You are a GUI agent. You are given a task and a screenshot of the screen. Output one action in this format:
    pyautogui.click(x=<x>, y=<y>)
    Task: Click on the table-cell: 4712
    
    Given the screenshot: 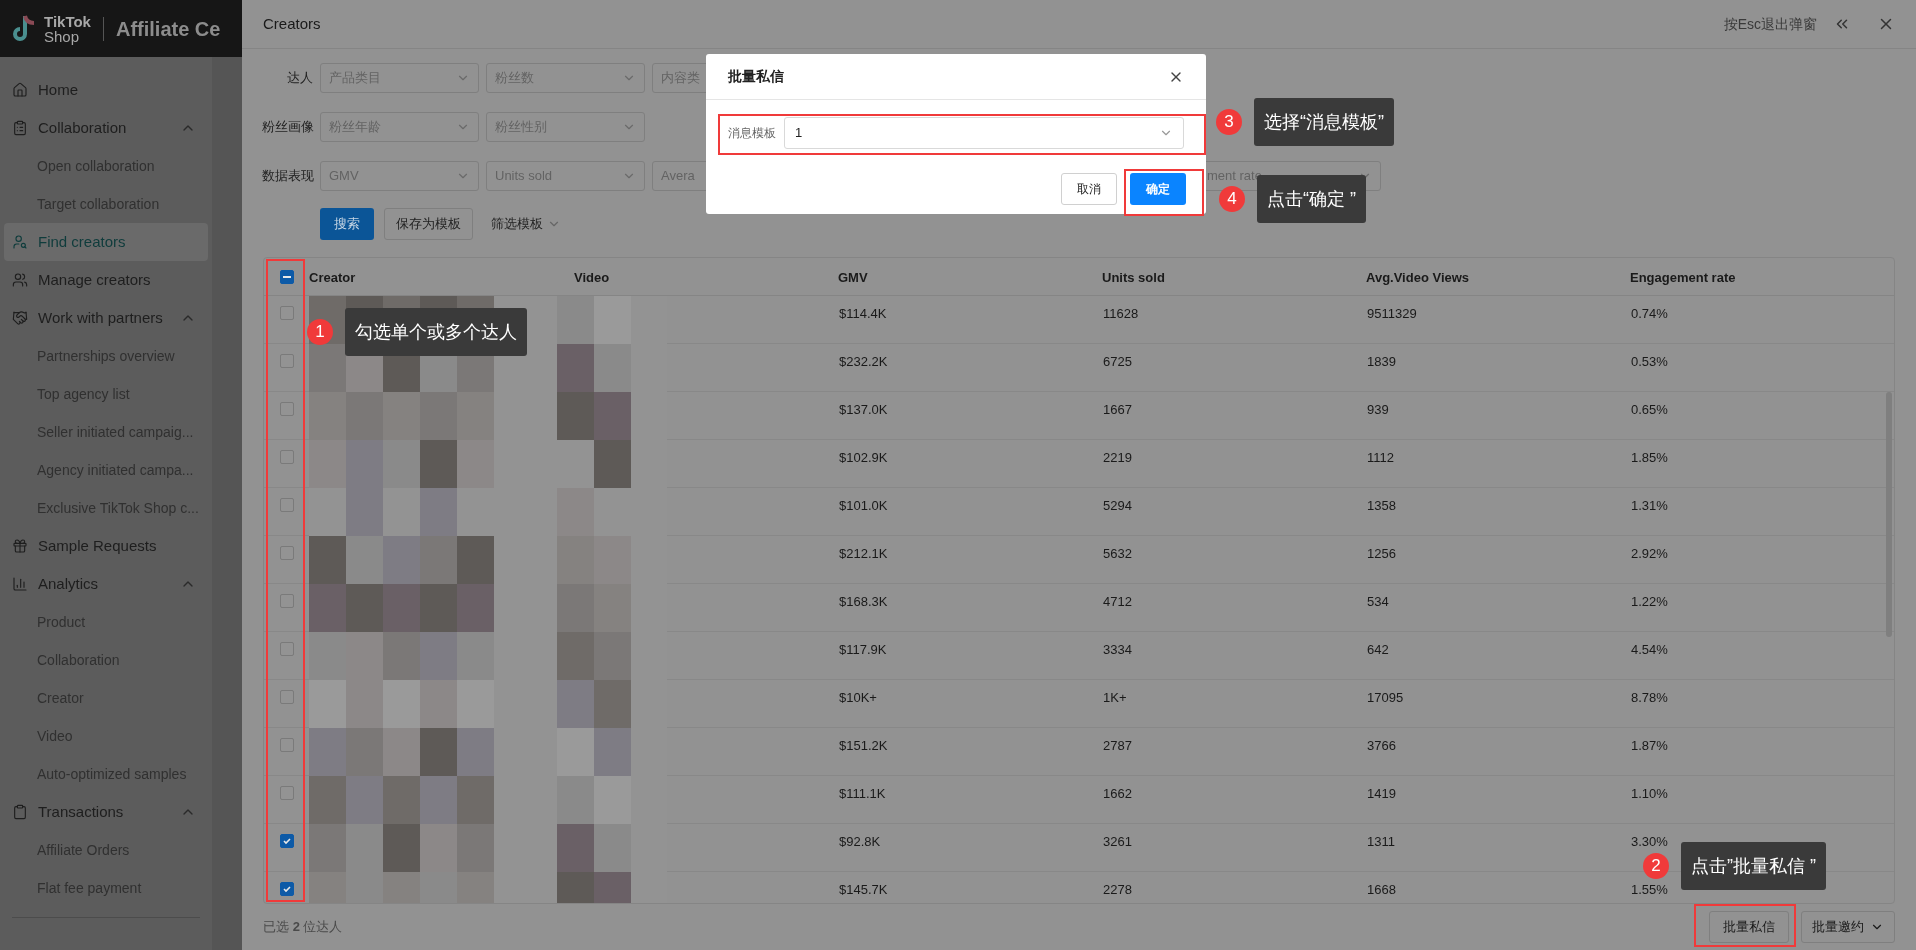 What is the action you would take?
    pyautogui.click(x=1117, y=601)
    